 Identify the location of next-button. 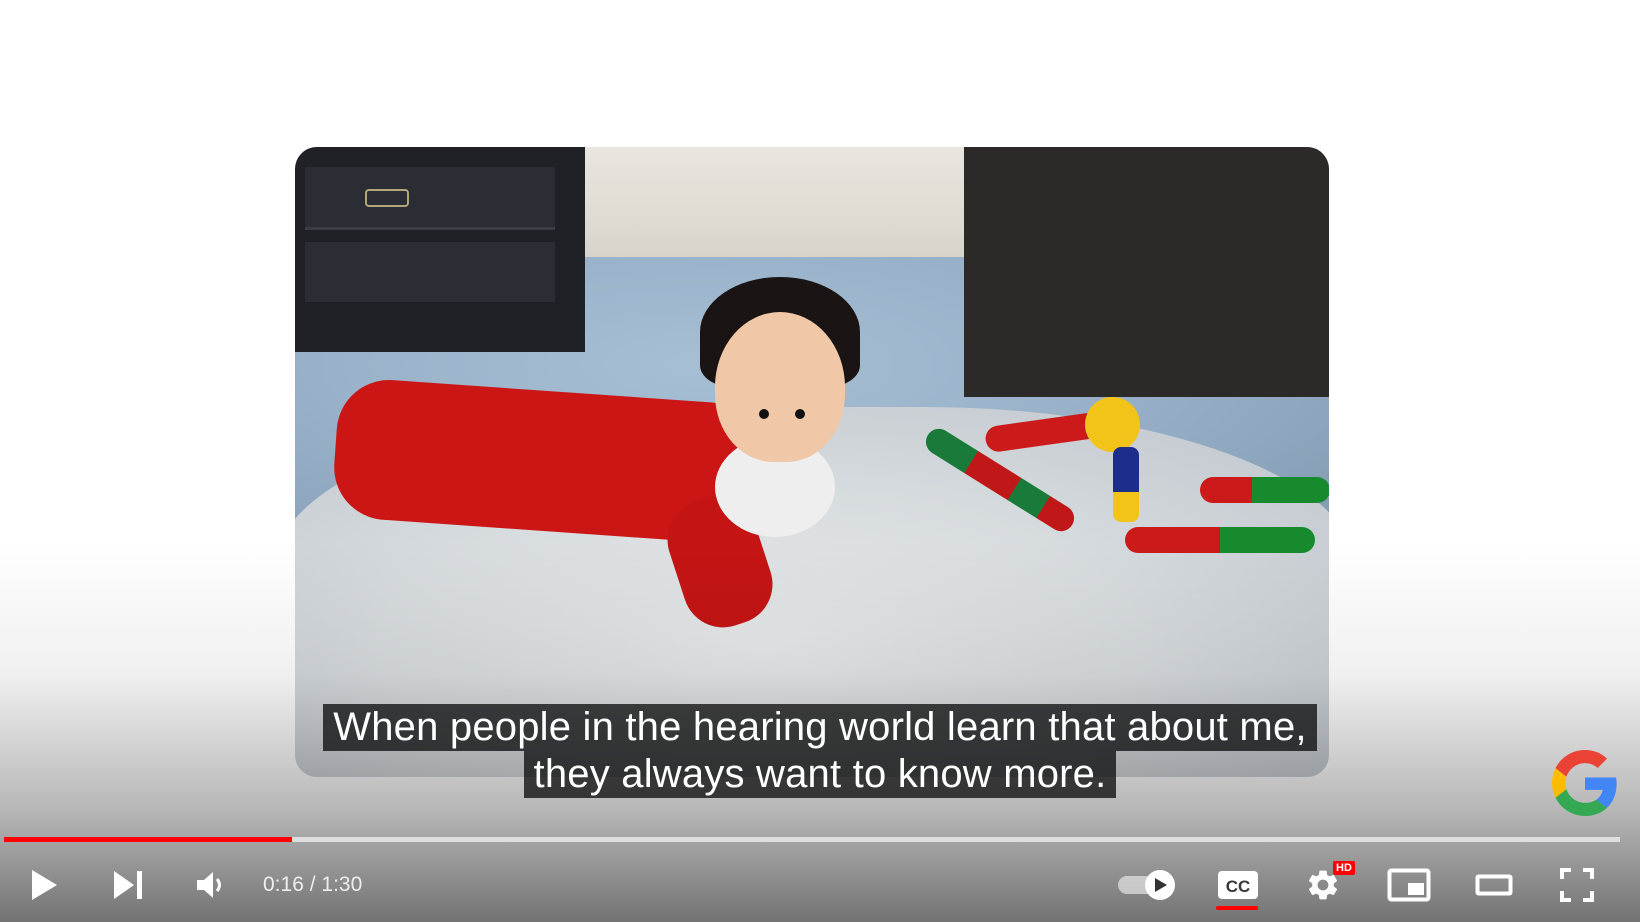
(128, 885).